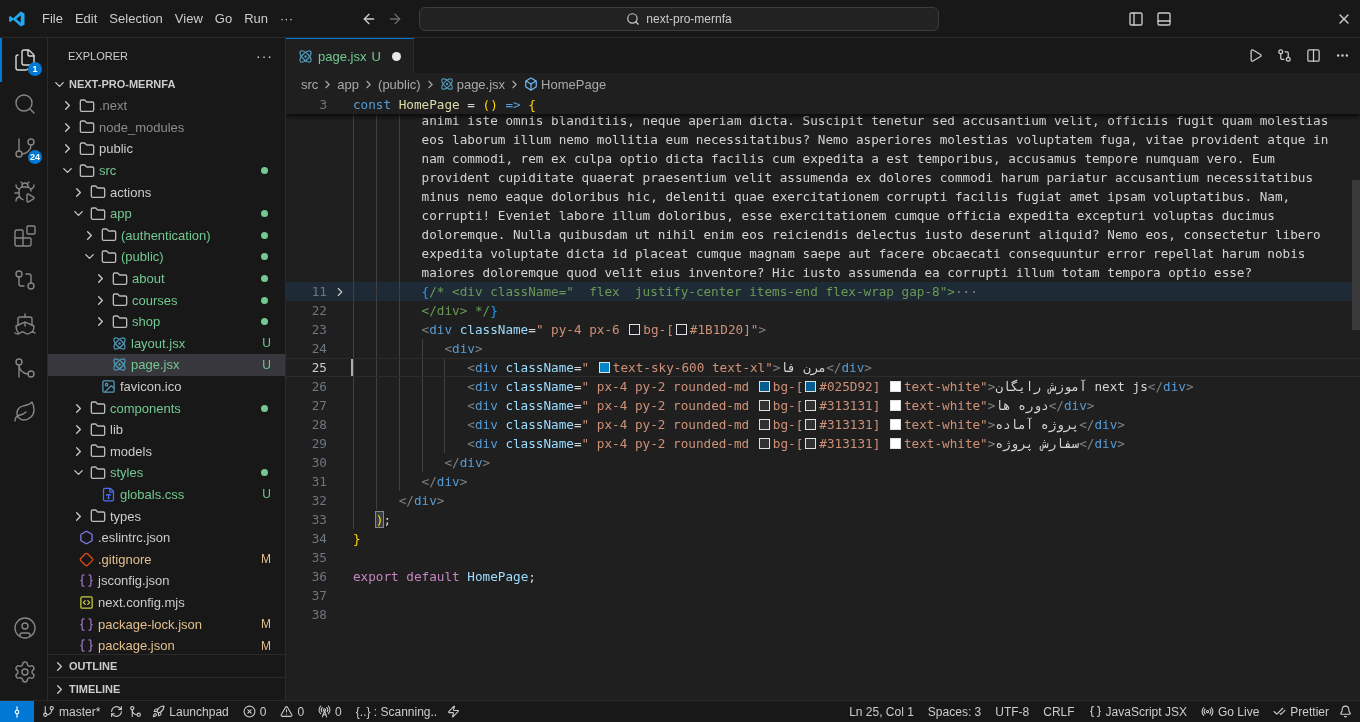 The height and width of the screenshot is (722, 1360). What do you see at coordinates (1345, 711) in the screenshot?
I see `bell-icon` at bounding box center [1345, 711].